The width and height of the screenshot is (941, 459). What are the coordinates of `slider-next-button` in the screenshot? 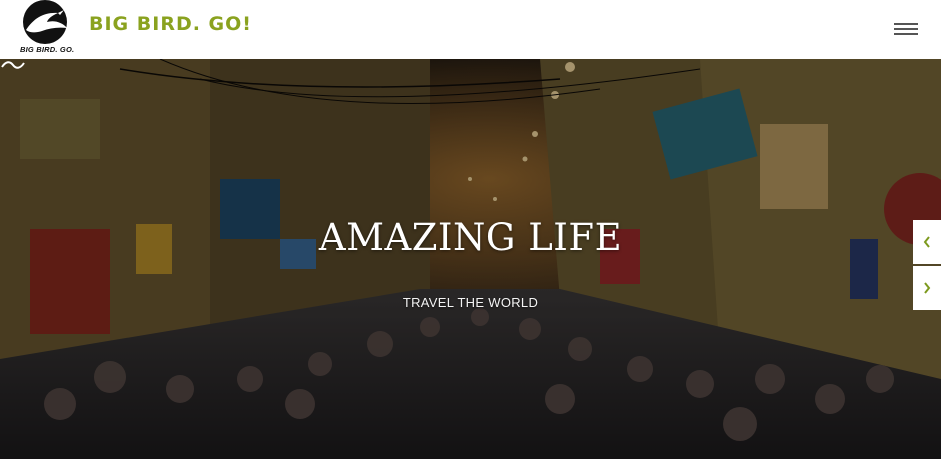 It's located at (927, 288).